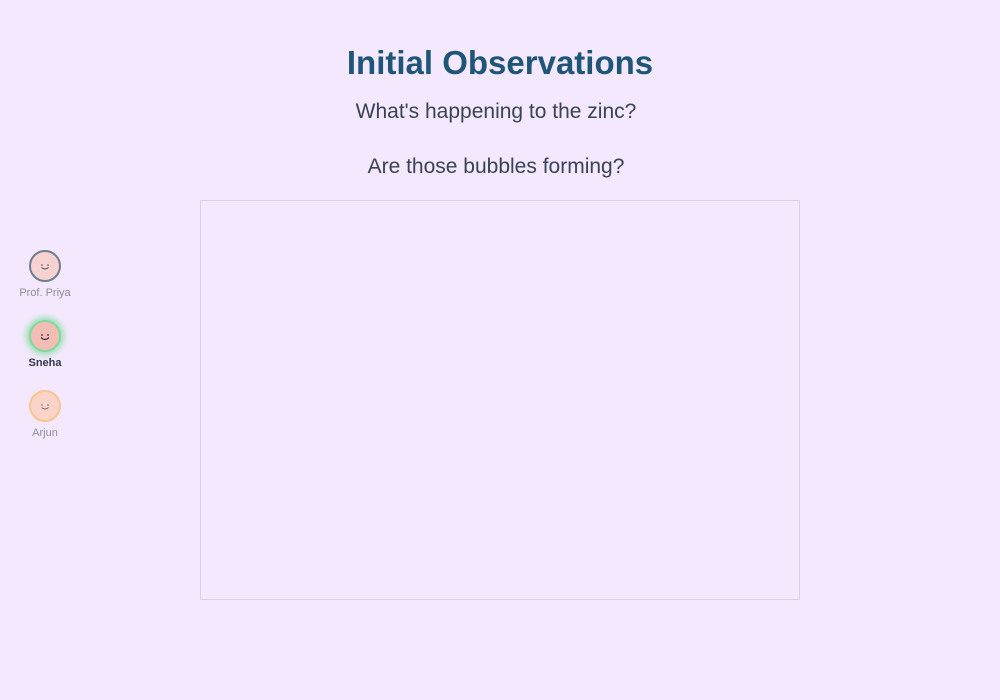 The height and width of the screenshot is (700, 1000). What do you see at coordinates (45, 433) in the screenshot?
I see `participant-name: Arjun` at bounding box center [45, 433].